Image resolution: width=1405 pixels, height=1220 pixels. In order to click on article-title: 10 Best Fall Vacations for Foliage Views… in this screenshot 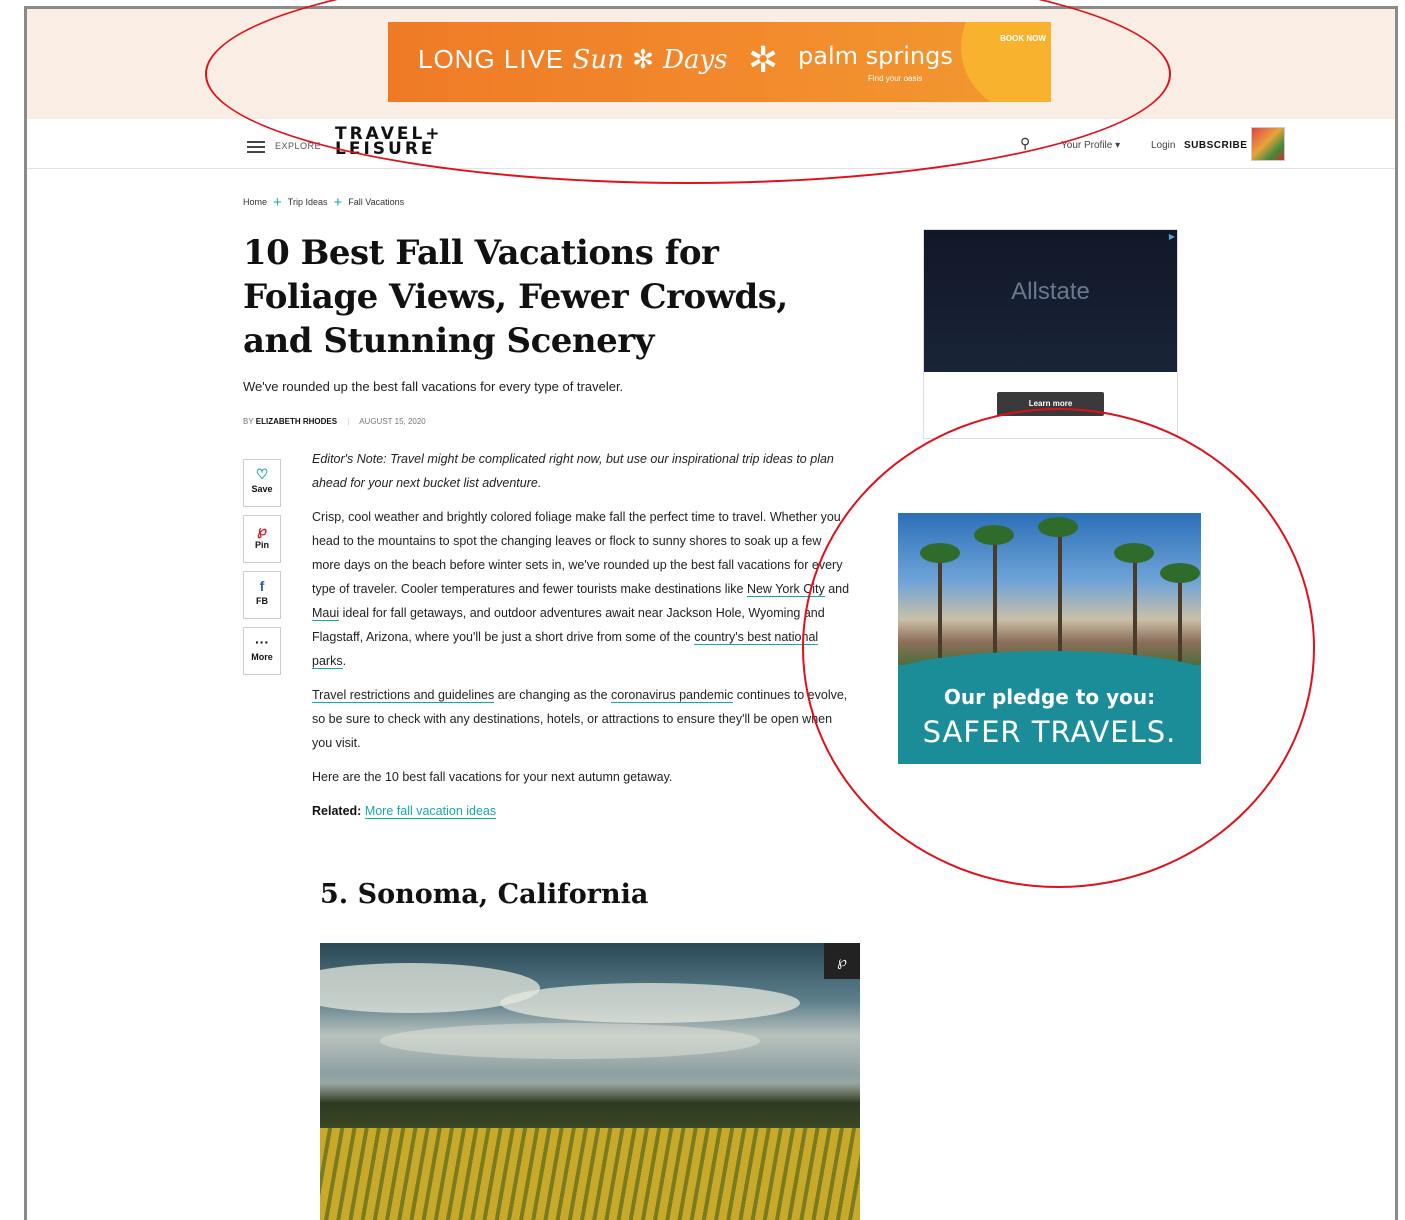, I will do `click(515, 297)`.